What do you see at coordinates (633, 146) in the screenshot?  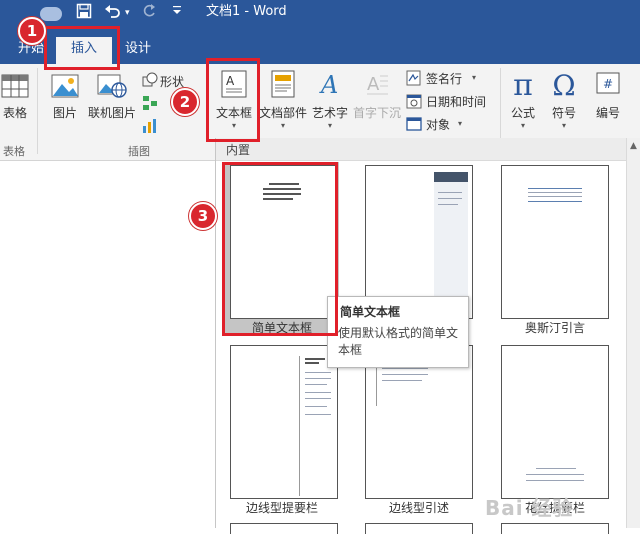 I see `scroll-up-icon: ▲` at bounding box center [633, 146].